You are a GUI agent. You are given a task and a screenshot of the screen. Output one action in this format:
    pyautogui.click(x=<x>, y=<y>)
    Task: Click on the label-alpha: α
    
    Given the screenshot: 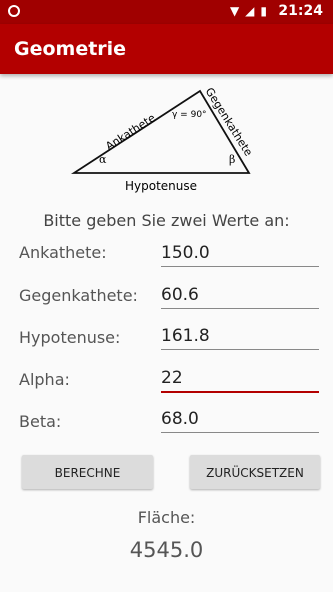 What is the action you would take?
    pyautogui.click(x=103, y=159)
    